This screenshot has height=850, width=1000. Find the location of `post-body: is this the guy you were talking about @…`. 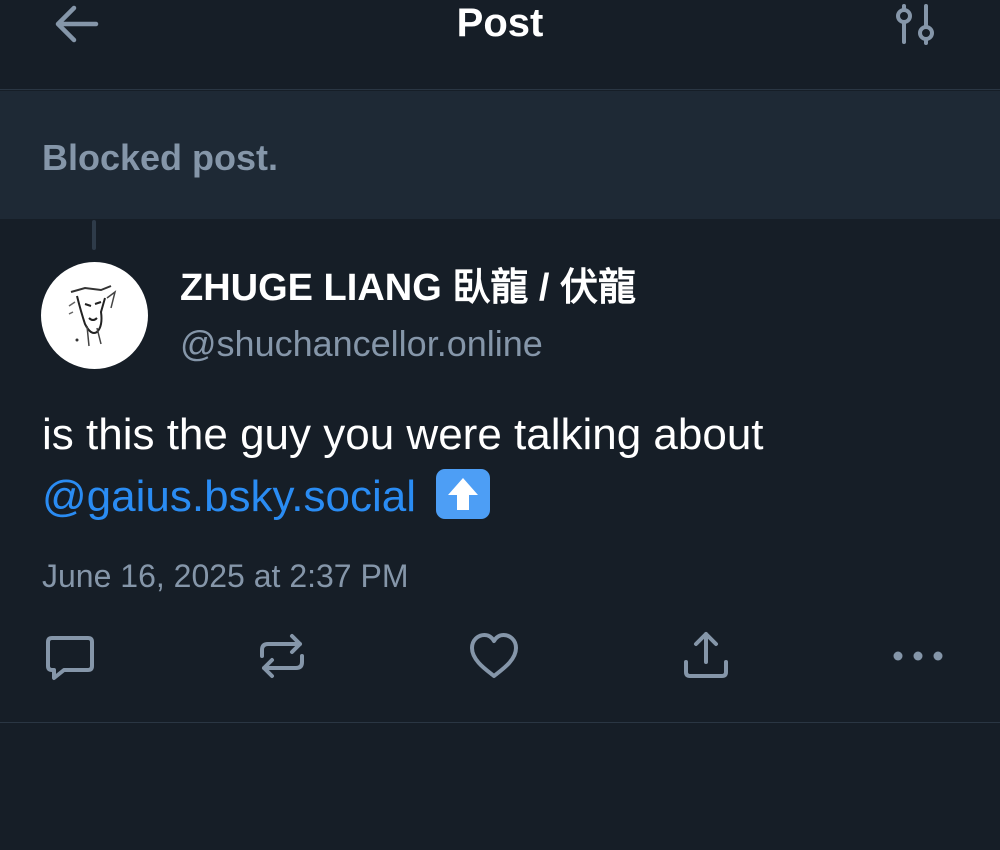

post-body: is this the guy you were talking about @… is located at coordinates (507, 466).